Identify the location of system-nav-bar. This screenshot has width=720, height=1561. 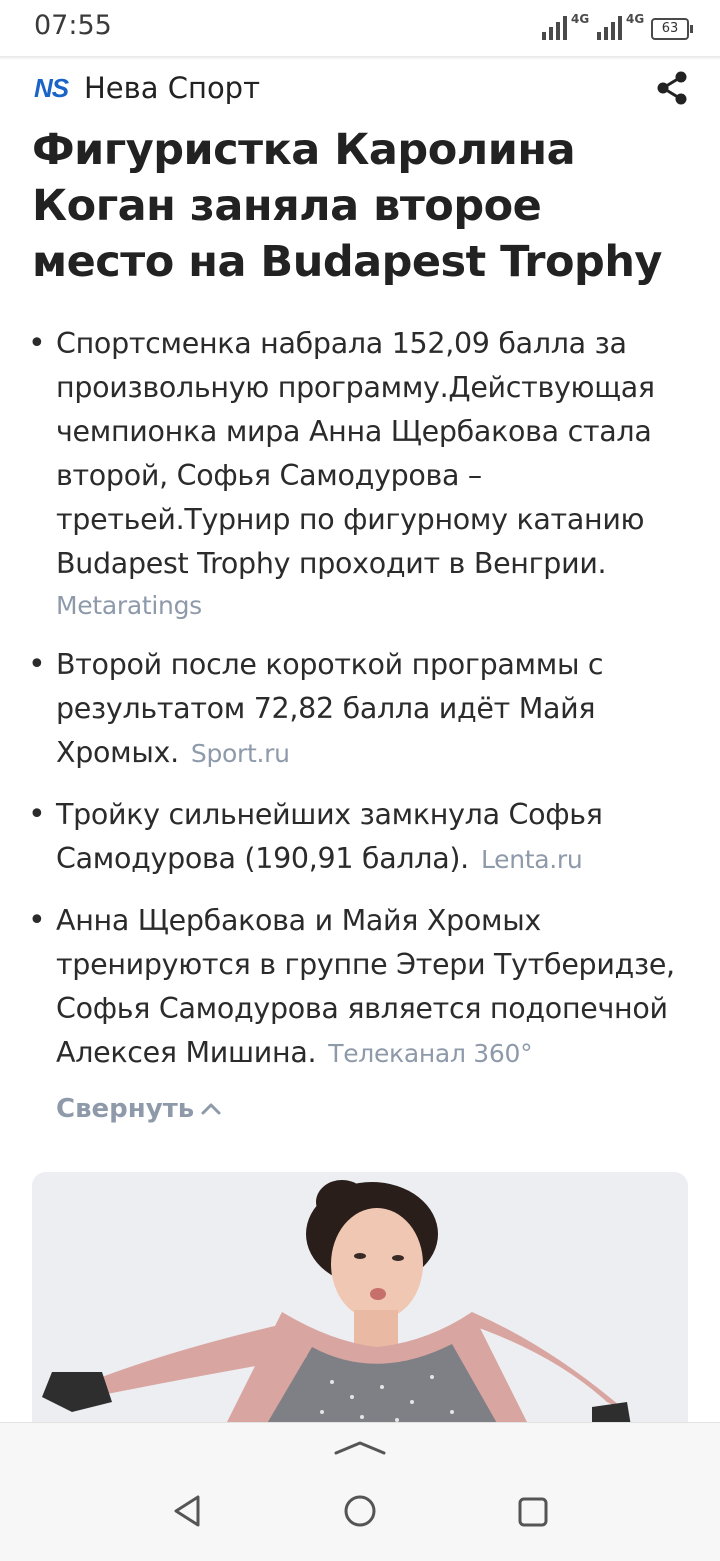
(360, 1491).